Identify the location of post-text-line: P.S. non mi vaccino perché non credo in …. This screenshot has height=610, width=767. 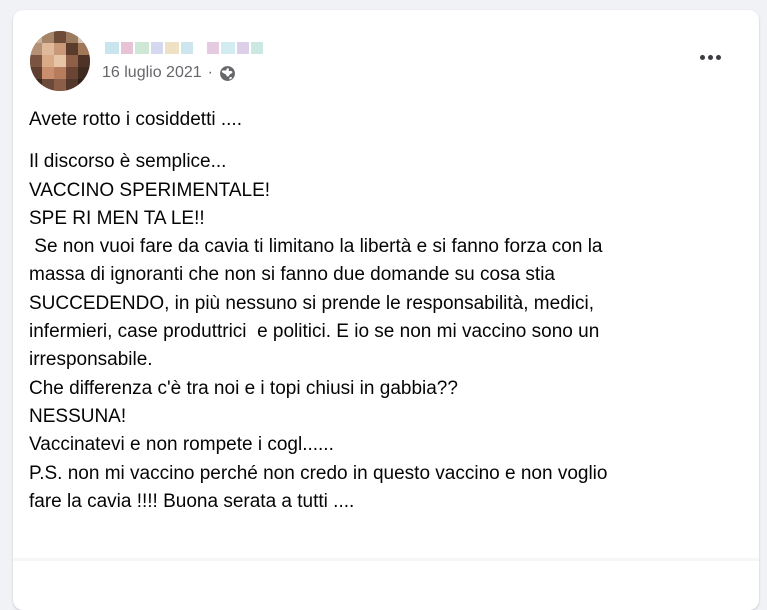
(318, 473).